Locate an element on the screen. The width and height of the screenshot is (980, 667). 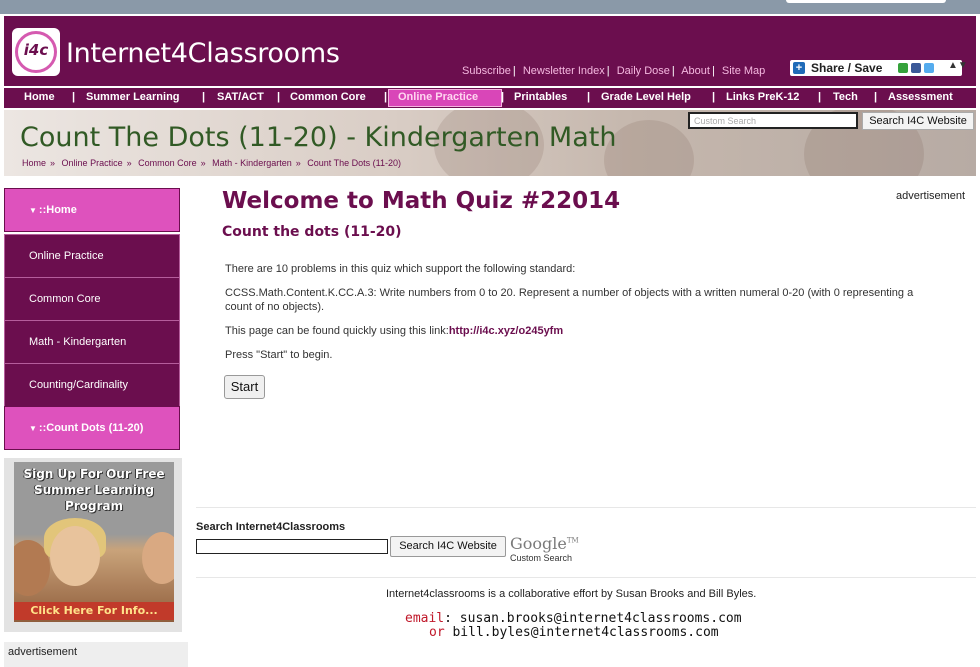
sidebar-item-online-practice: Online Practice is located at coordinates (92, 256).